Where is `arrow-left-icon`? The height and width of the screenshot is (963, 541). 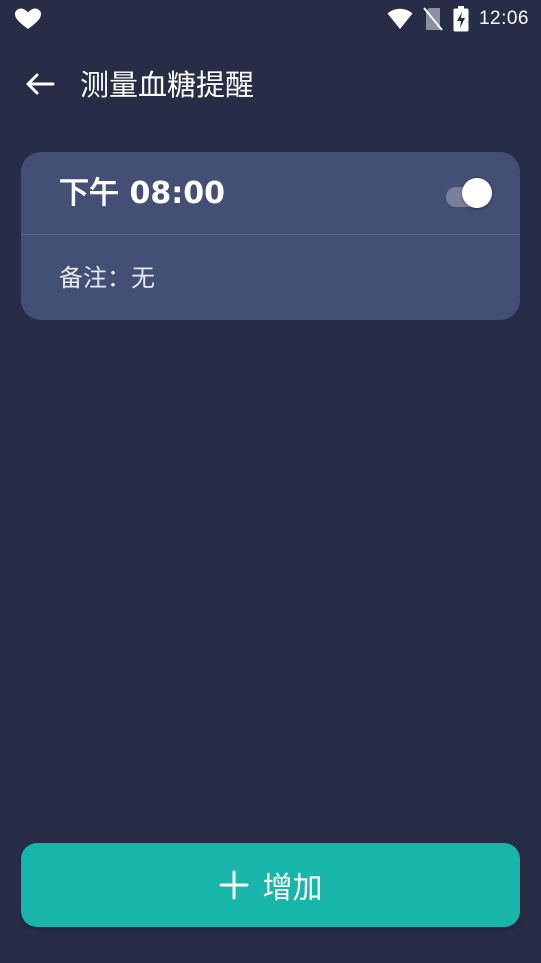
arrow-left-icon is located at coordinates (40, 84).